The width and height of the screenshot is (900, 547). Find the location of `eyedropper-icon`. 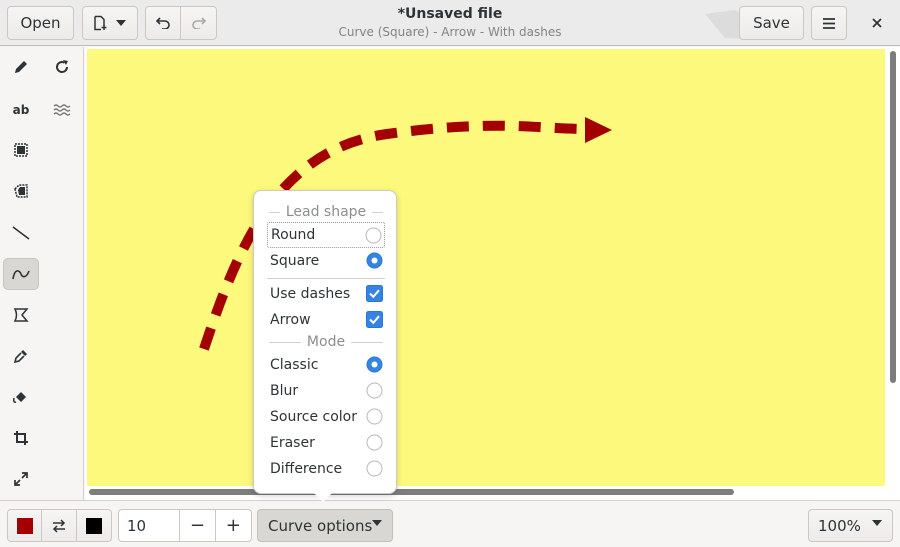

eyedropper-icon is located at coordinates (20, 357).